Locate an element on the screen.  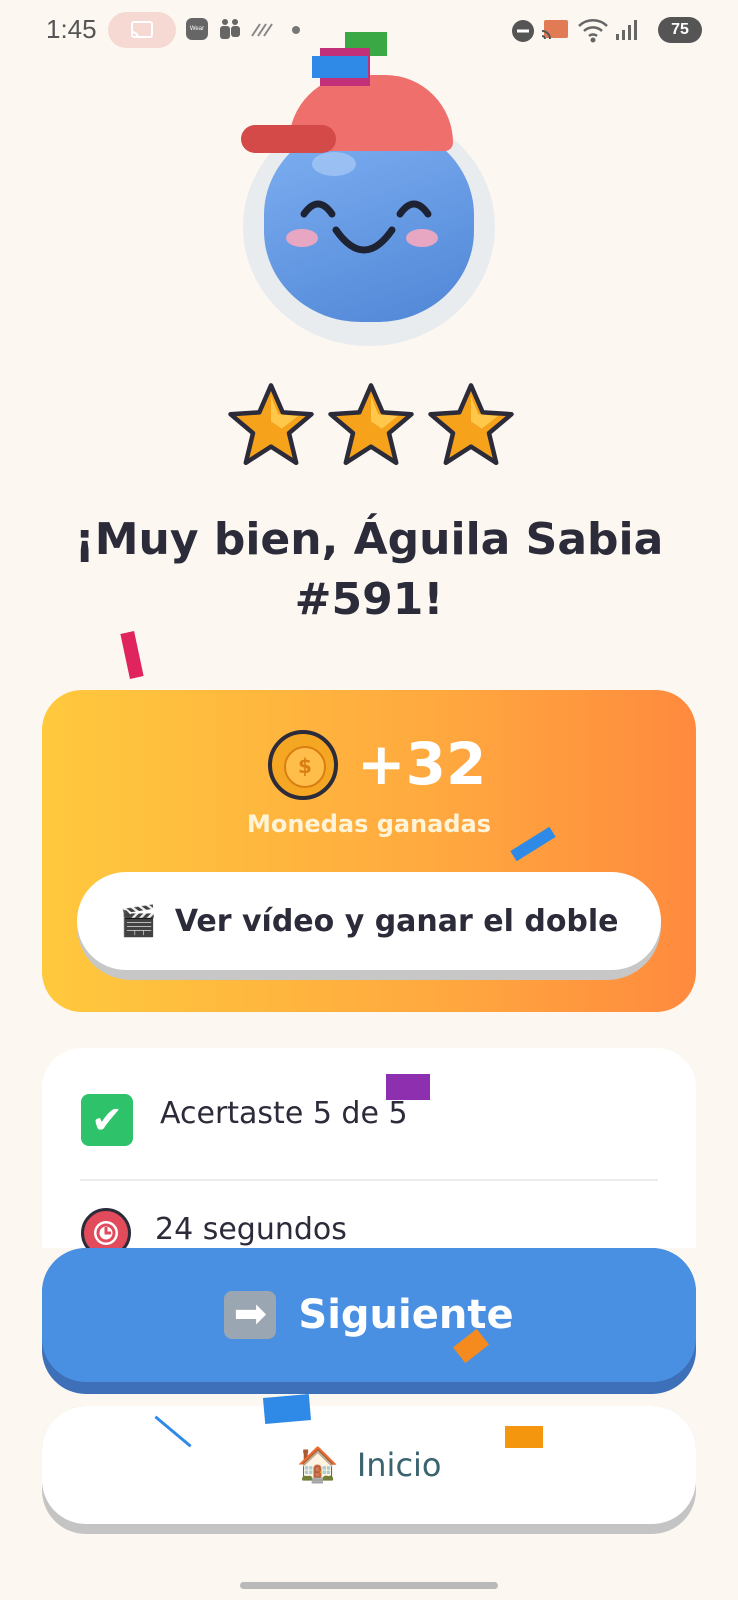
arrow-right-icon: ➡ is located at coordinates (250, 1315).